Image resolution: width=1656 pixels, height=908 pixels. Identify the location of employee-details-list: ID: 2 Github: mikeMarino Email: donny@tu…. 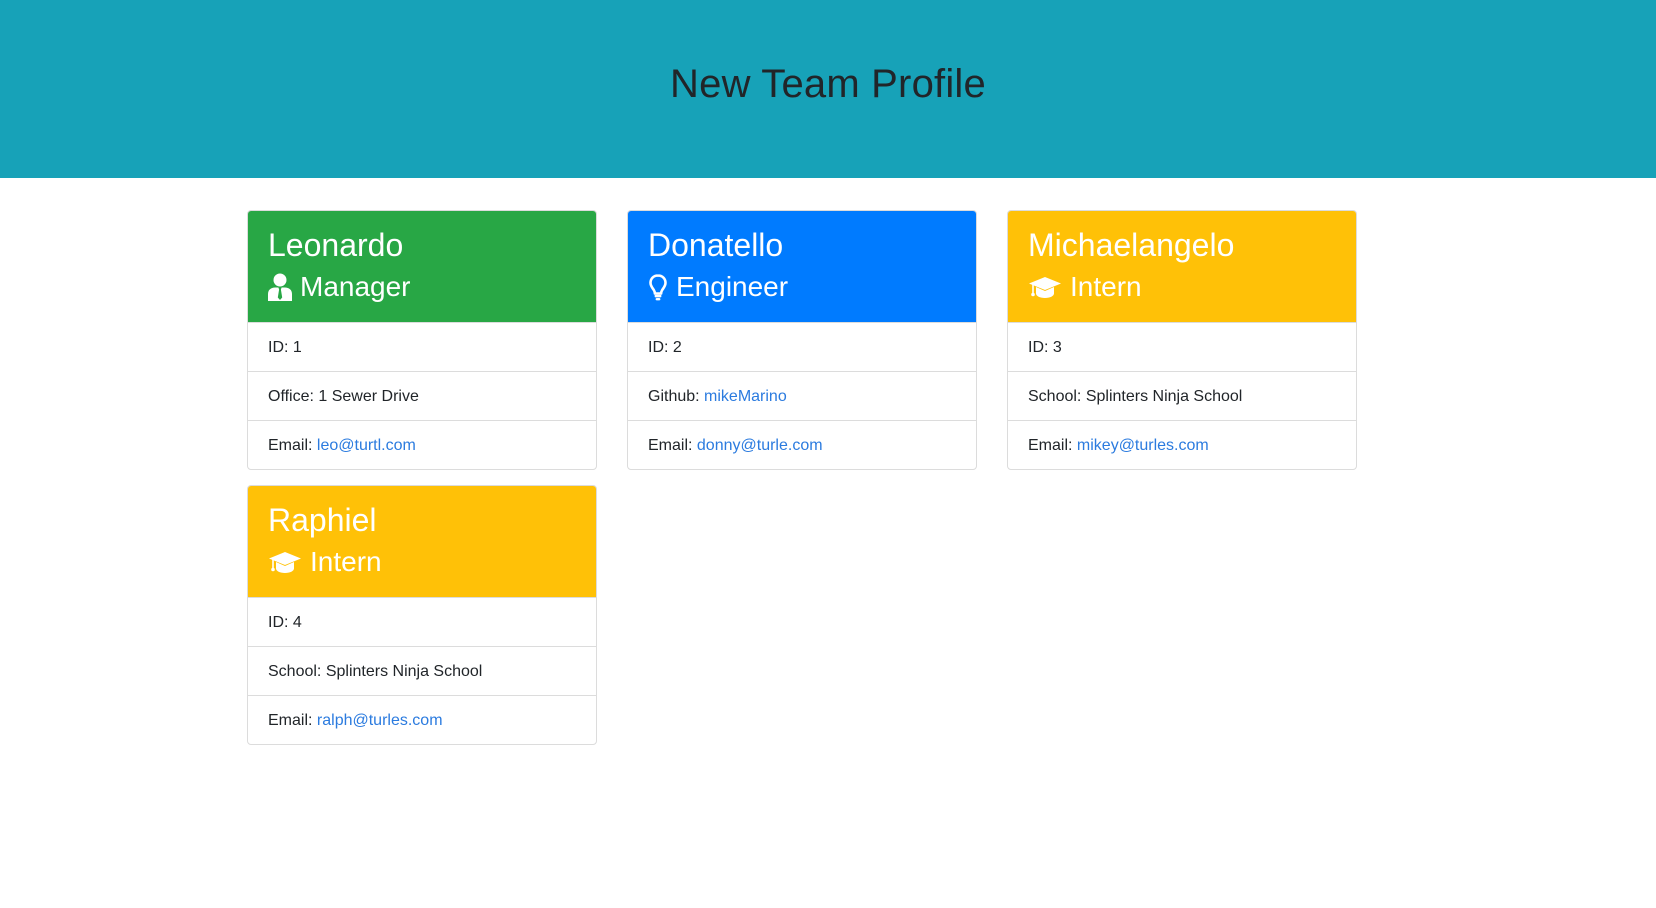
(802, 395).